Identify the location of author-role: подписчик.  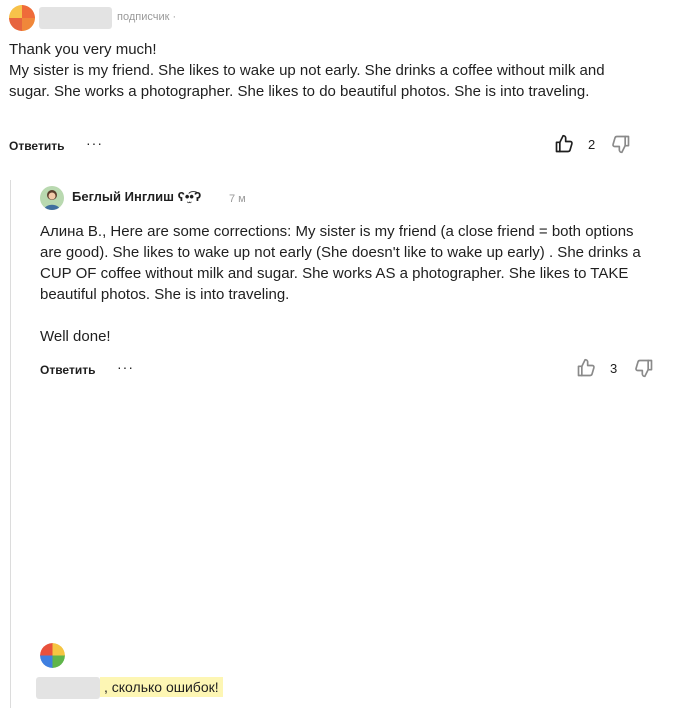
(143, 17).